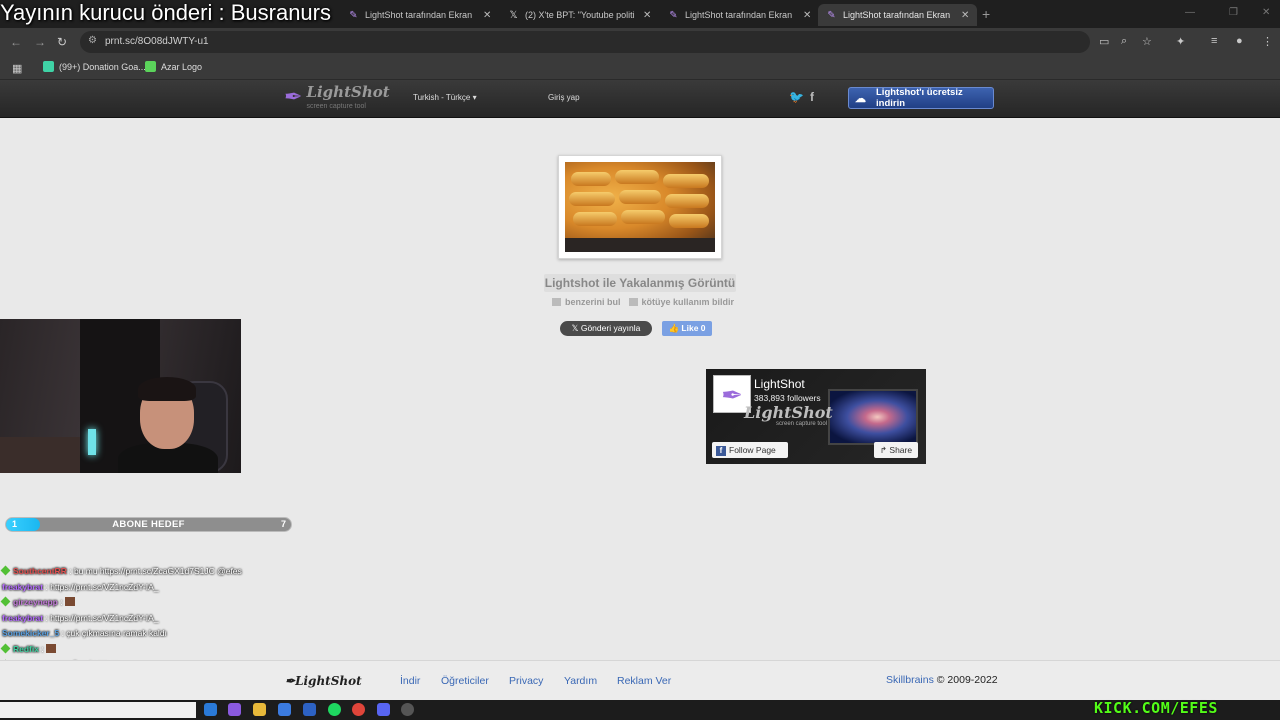 The width and height of the screenshot is (1280, 720). I want to click on fb-cover-tagline: screen capture tool, so click(802, 424).